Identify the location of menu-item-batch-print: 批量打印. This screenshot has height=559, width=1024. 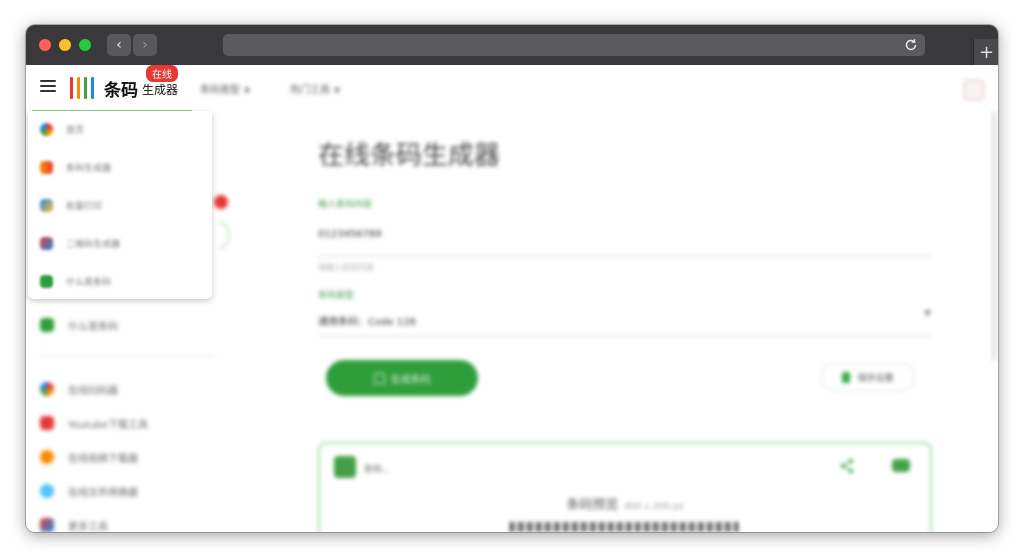
(71, 205).